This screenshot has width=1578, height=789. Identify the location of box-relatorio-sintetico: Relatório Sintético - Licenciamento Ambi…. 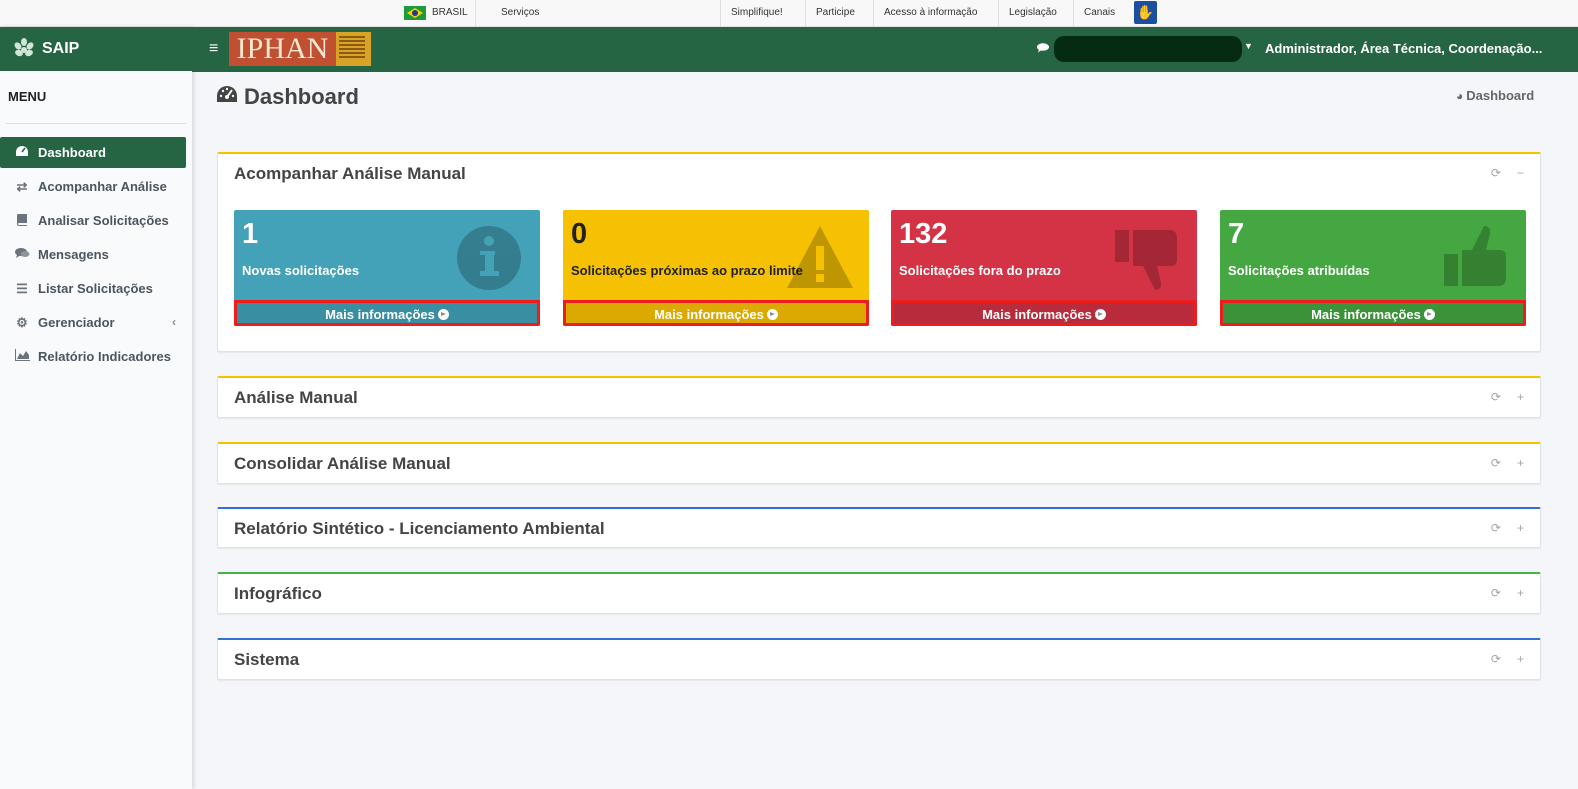
(879, 527).